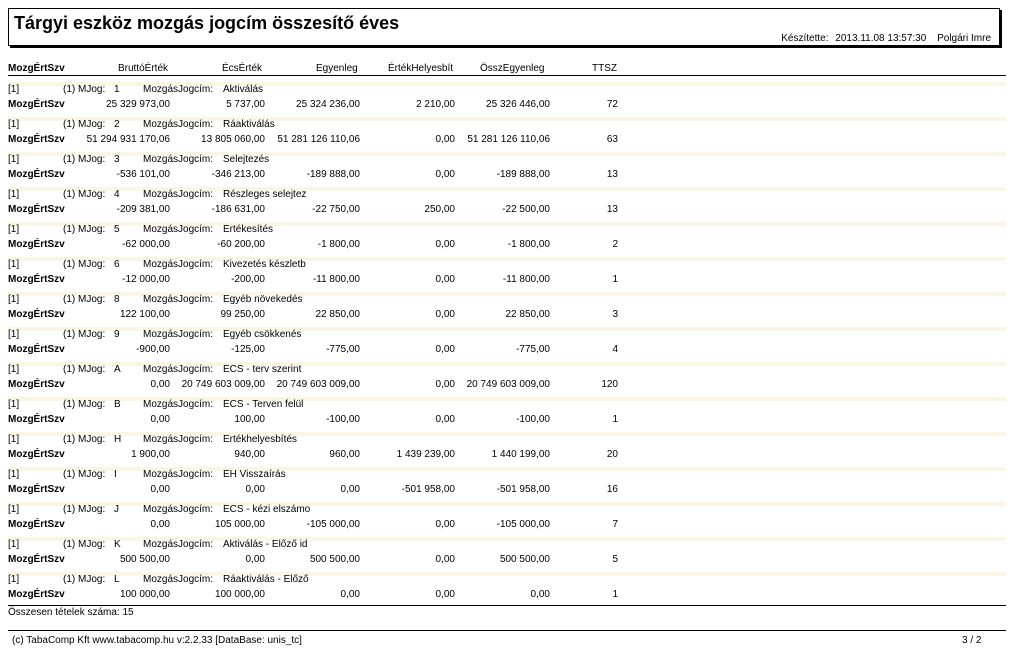 Image resolution: width=1014 pixels, height=662 pixels. I want to click on cell-ttsz: 3, so click(615, 314).